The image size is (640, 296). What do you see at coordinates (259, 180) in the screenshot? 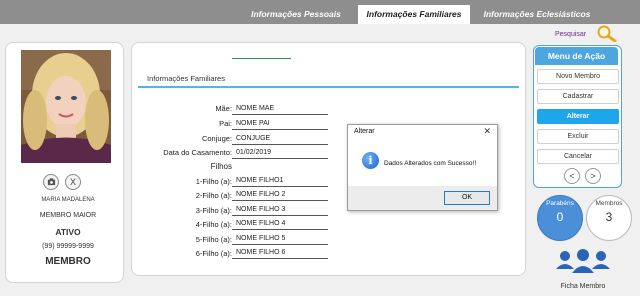
I see `child-1-field: NOME FILHO1` at bounding box center [259, 180].